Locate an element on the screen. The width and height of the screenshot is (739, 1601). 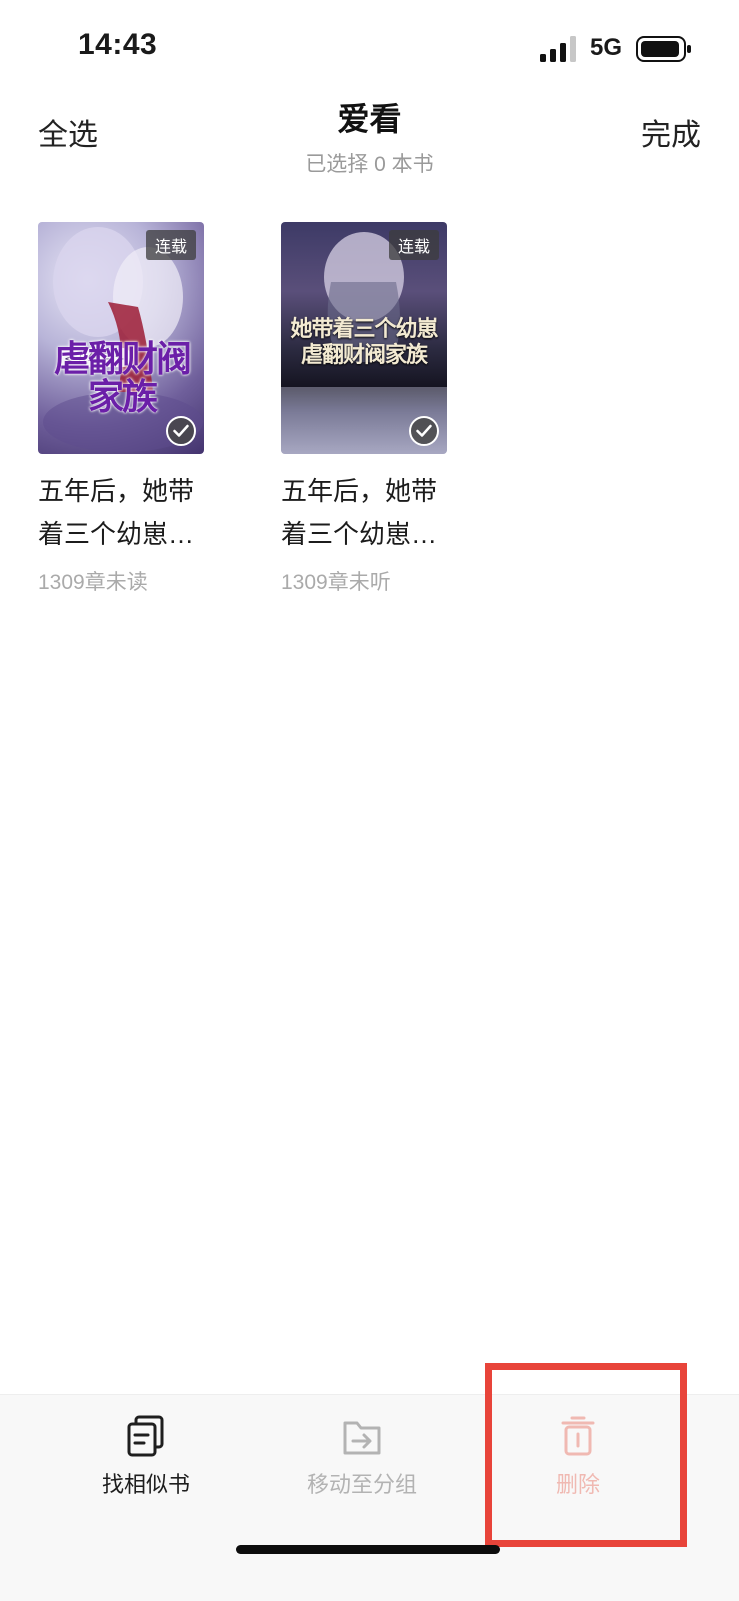
title-group: 爱看 已选择 0 本书 is located at coordinates (369, 134).